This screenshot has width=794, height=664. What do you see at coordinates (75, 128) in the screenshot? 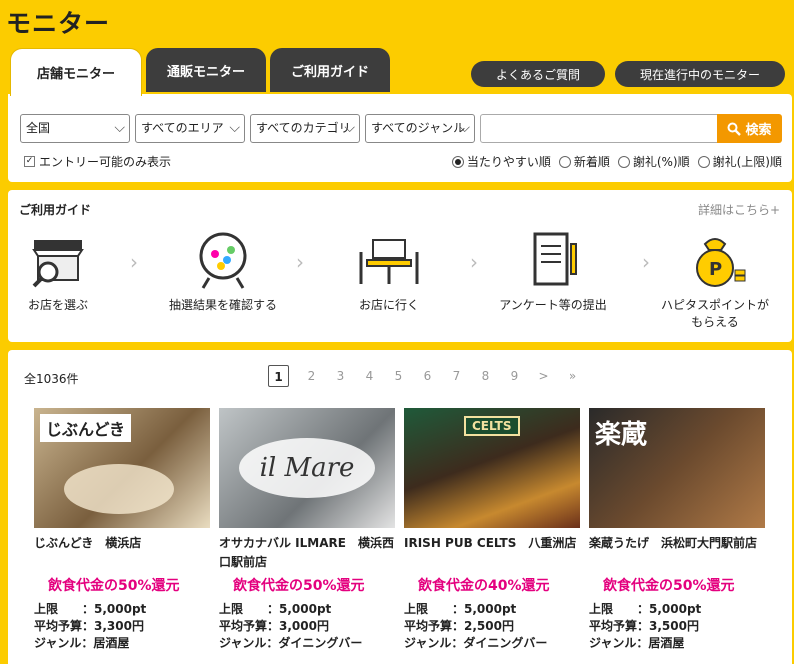
I see `prefecture-select: 全国 ⌵` at bounding box center [75, 128].